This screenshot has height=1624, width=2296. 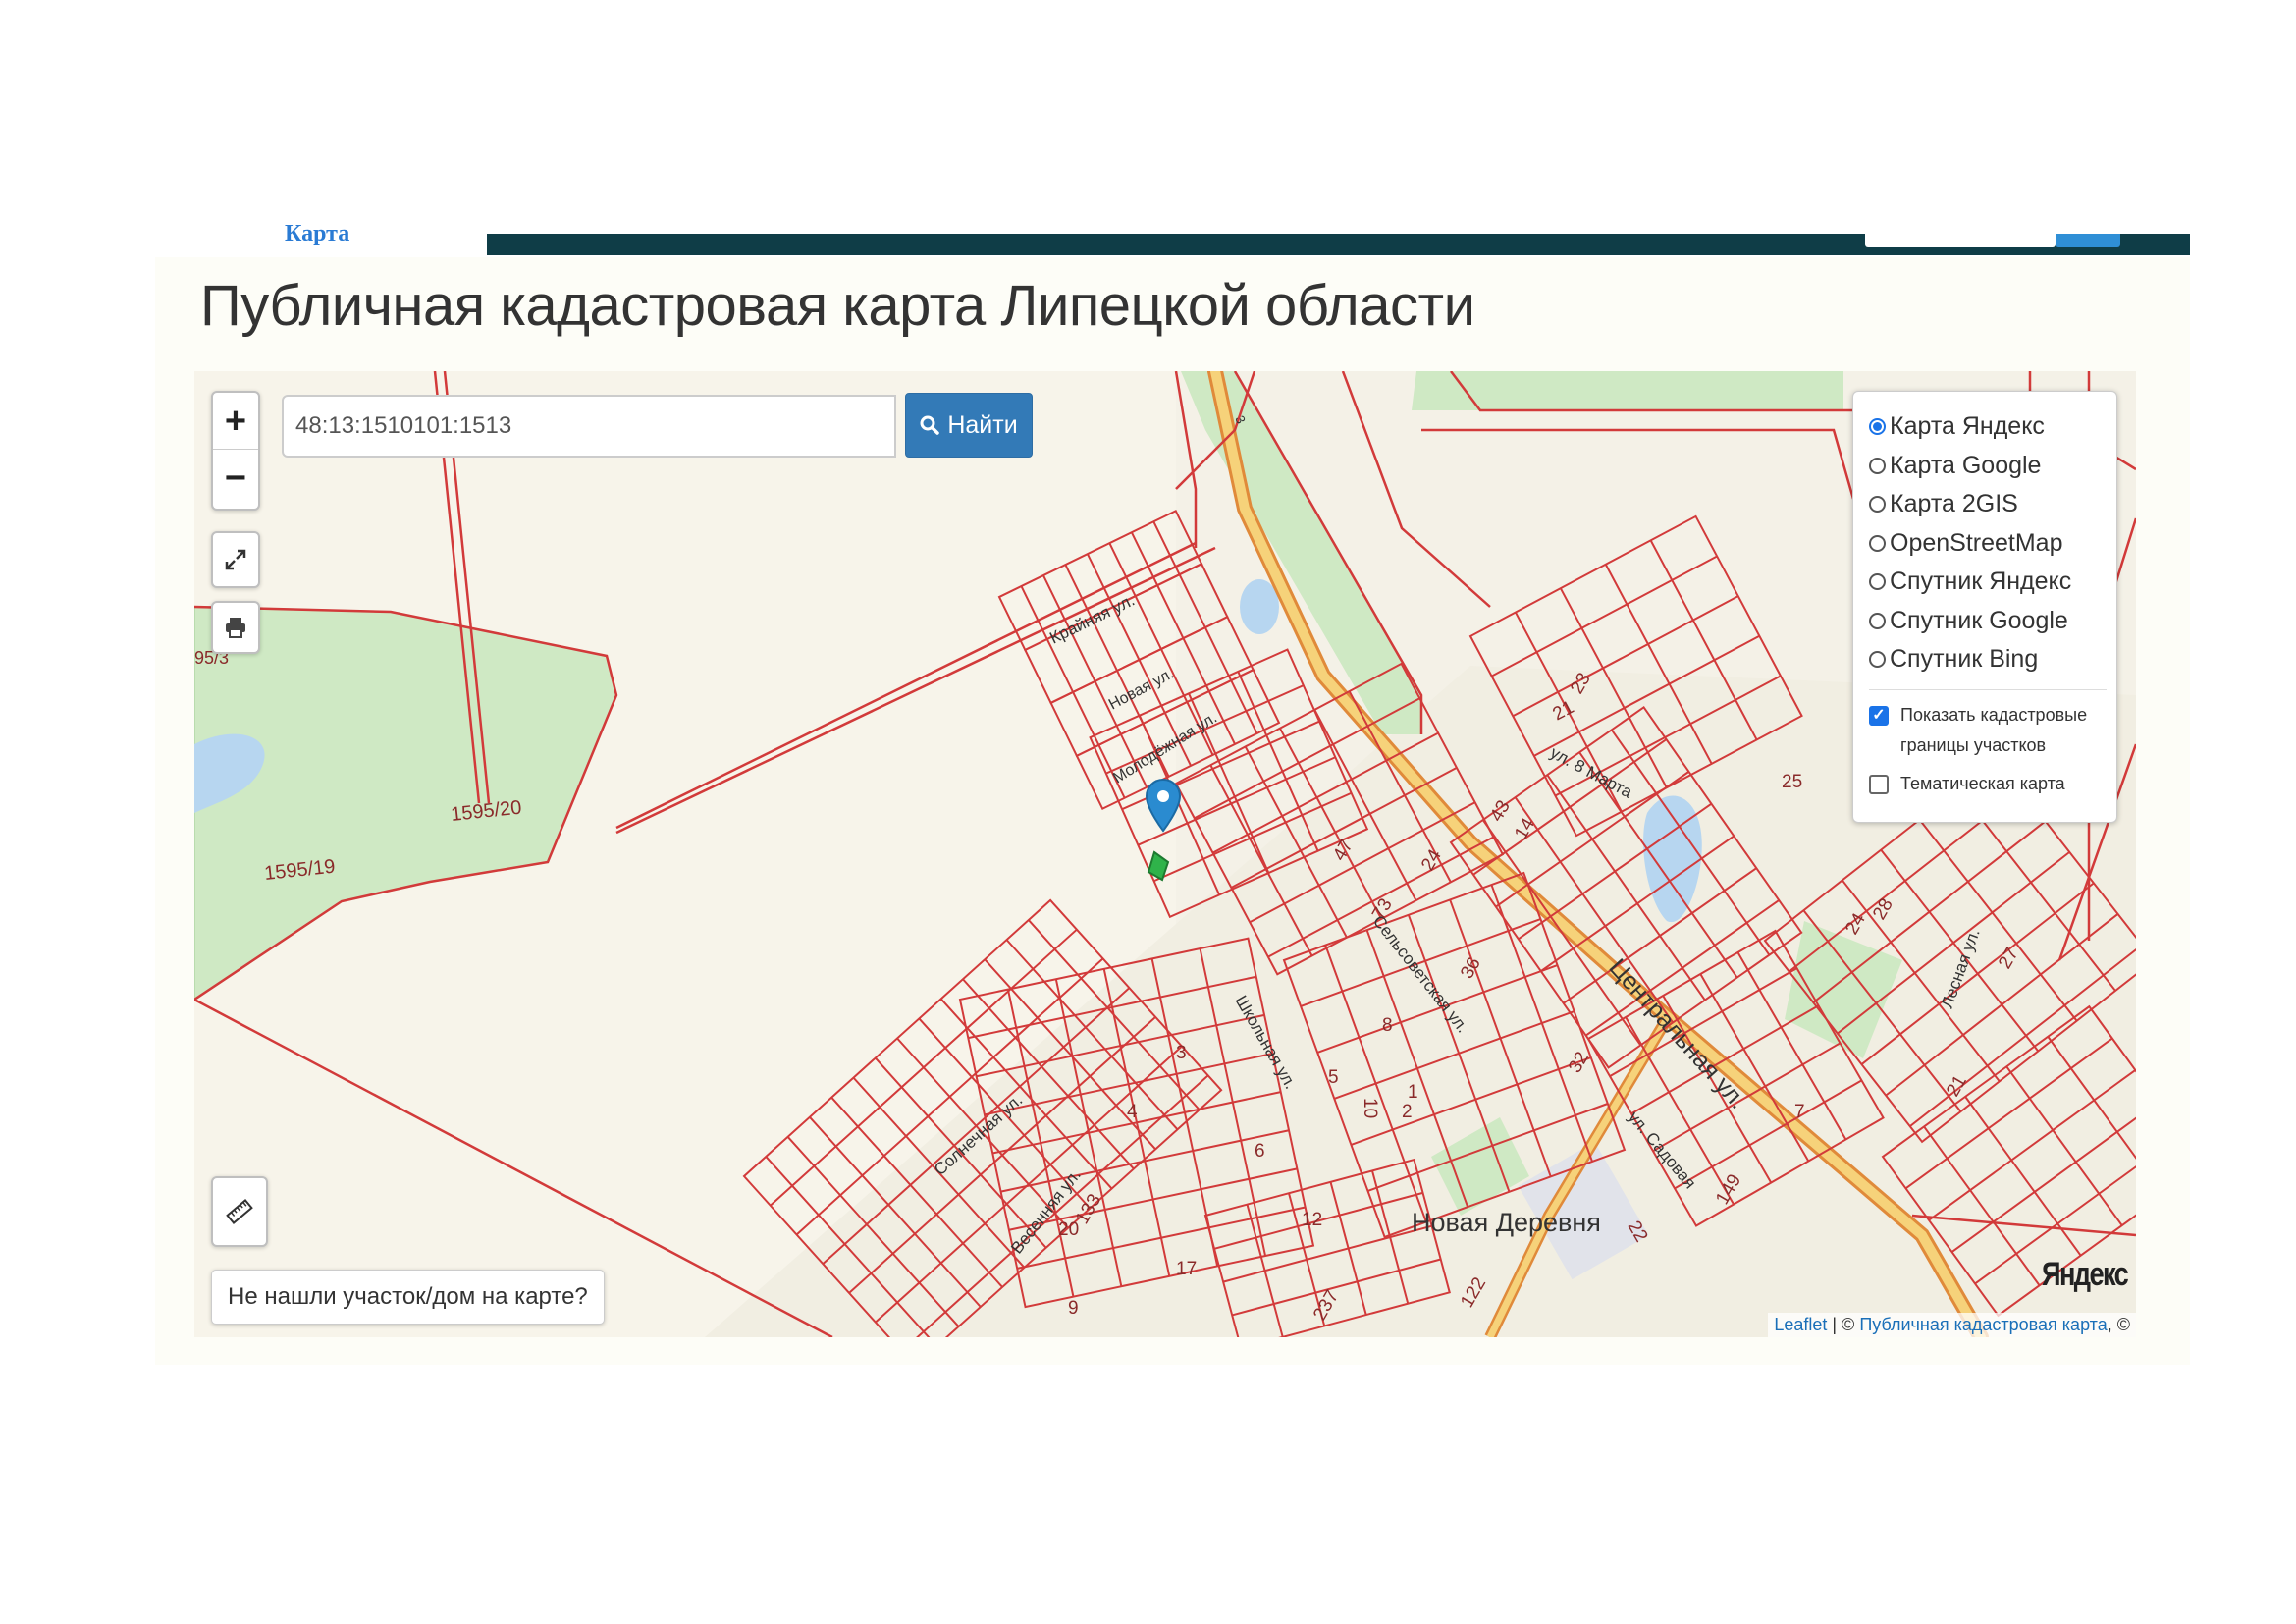 What do you see at coordinates (1879, 715) in the screenshot?
I see `checkbox-checked: ✓` at bounding box center [1879, 715].